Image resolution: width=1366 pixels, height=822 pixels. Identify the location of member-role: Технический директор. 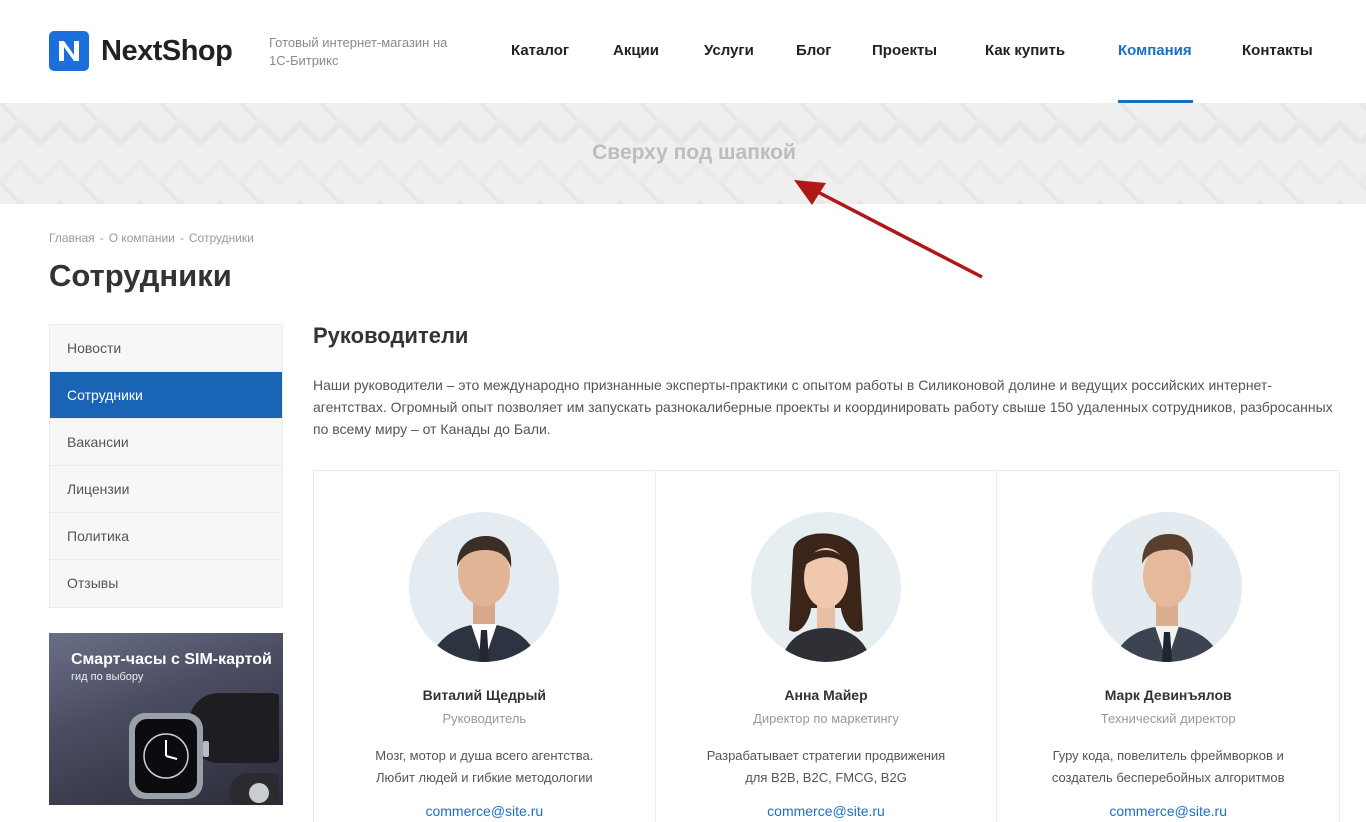
(1168, 718).